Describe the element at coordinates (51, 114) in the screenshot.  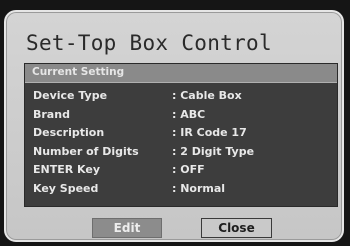
I see `setting-label: Brand` at that location.